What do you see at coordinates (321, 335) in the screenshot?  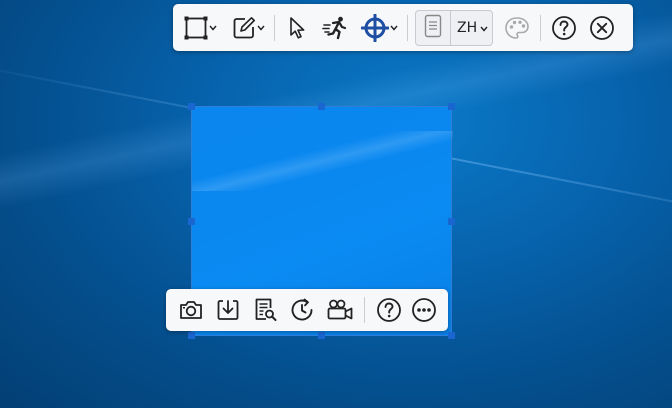 I see `resize-handle-bottom` at bounding box center [321, 335].